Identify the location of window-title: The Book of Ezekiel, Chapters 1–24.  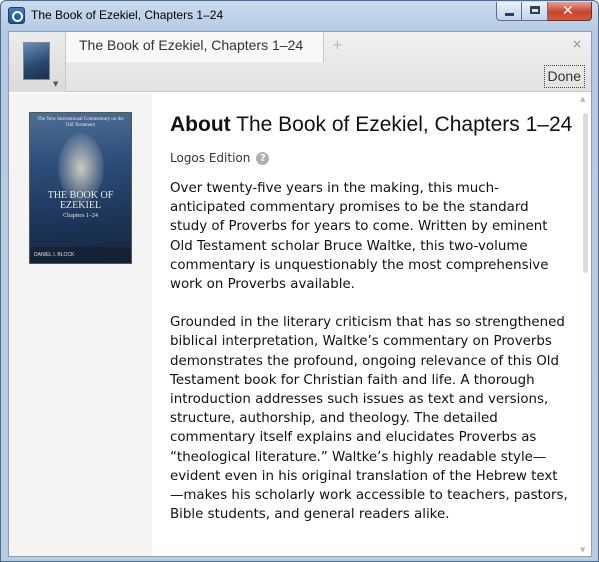
(127, 15).